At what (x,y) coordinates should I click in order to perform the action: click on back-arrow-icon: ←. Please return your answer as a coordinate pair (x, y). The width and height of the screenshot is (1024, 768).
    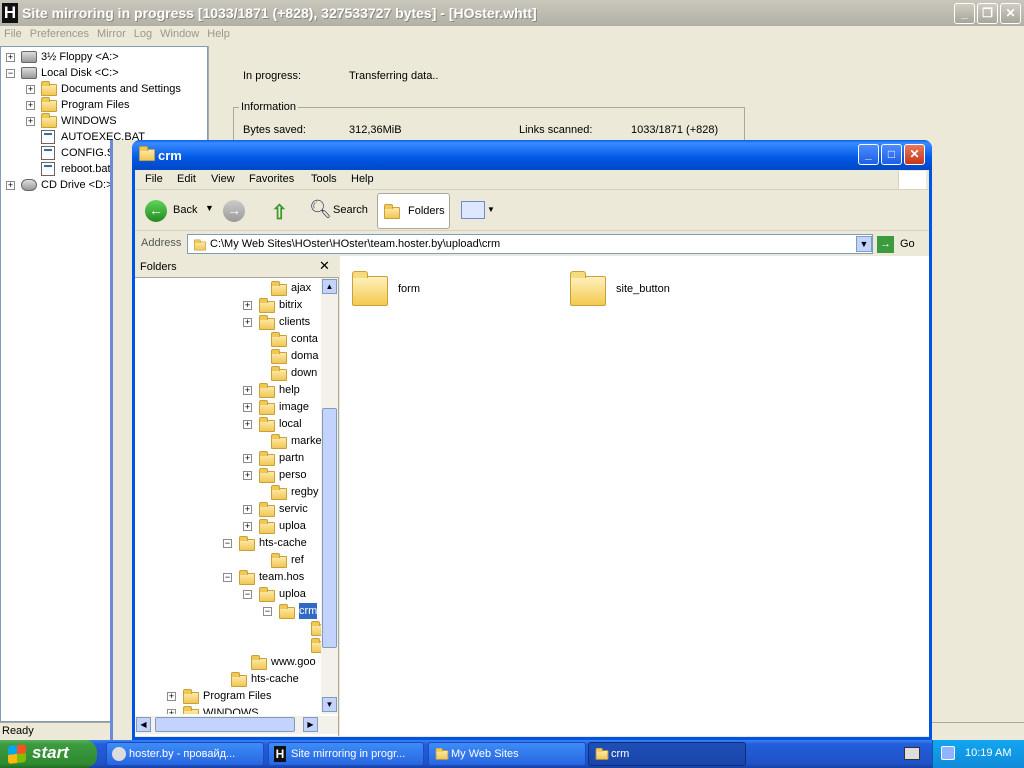
    Looking at the image, I should click on (156, 211).